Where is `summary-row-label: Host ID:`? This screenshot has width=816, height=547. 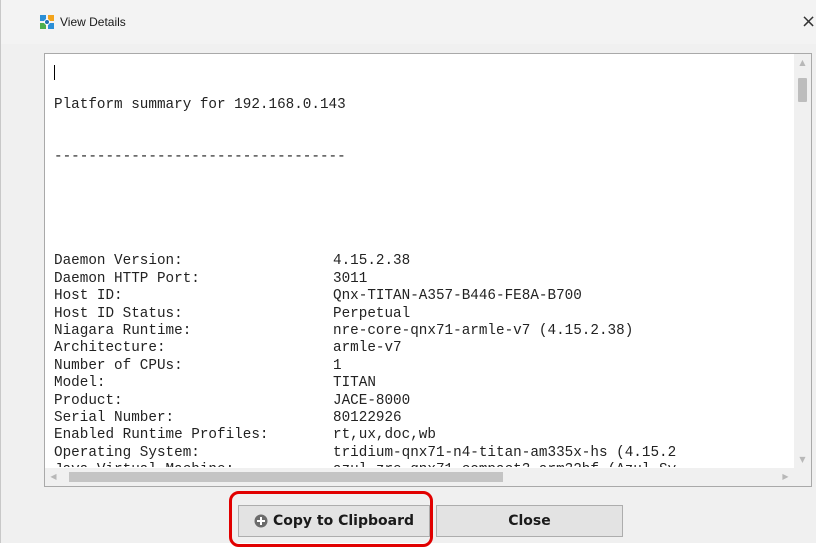 summary-row-label: Host ID: is located at coordinates (88, 296).